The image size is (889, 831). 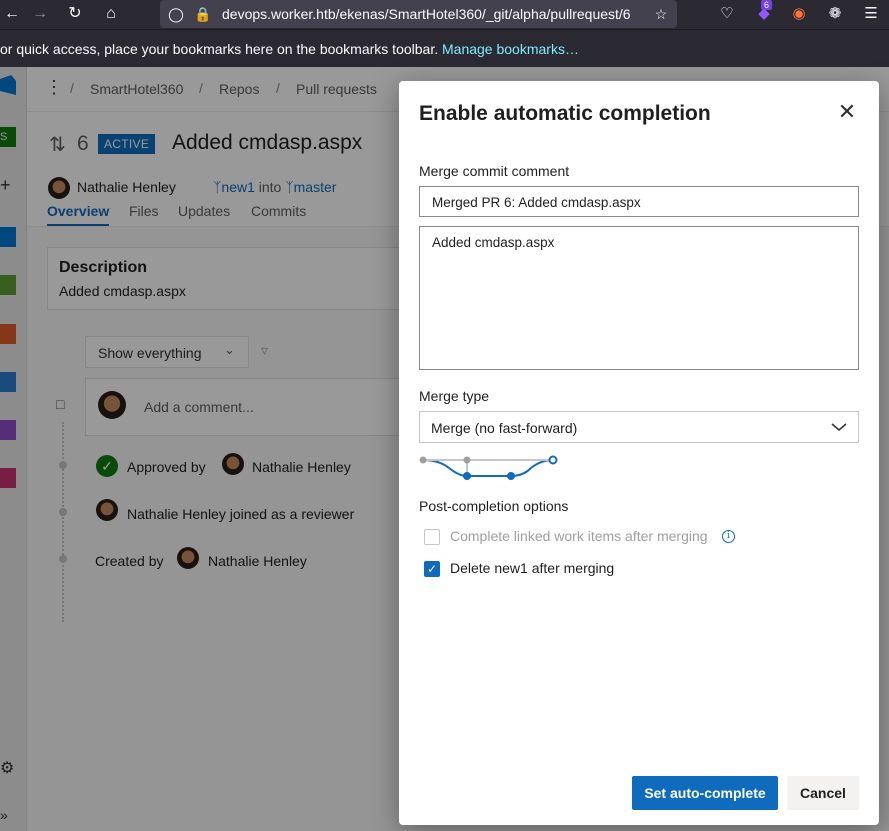 I want to click on post-completion-label: Post-completion options, so click(x=494, y=506).